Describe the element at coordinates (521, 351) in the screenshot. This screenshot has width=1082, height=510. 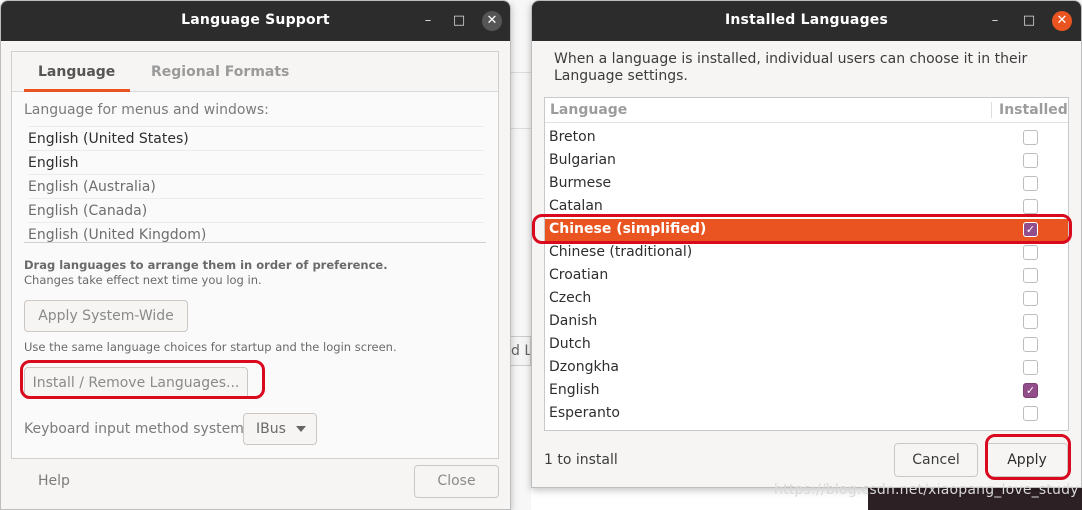
I see `background-window-fragment: d La` at that location.